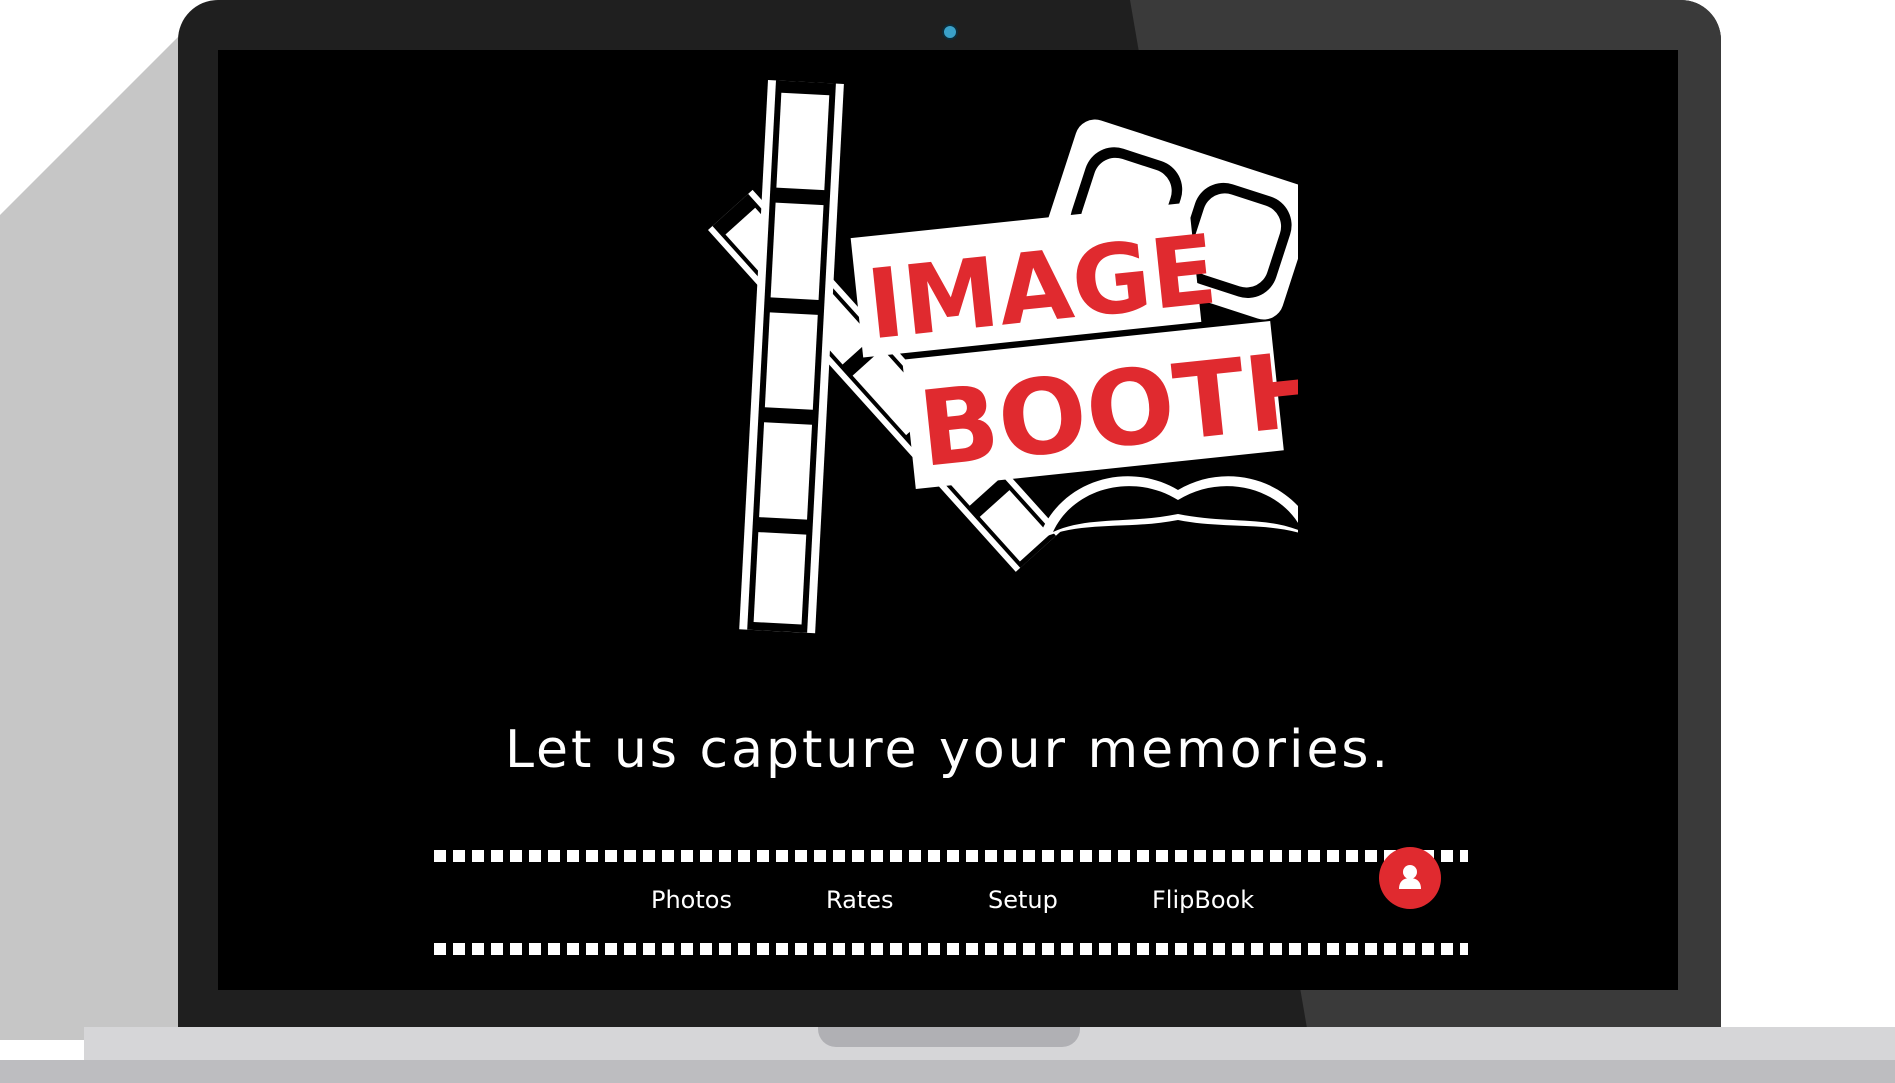 This screenshot has height=1083, width=1895. I want to click on nav-photos: Photos, so click(691, 900).